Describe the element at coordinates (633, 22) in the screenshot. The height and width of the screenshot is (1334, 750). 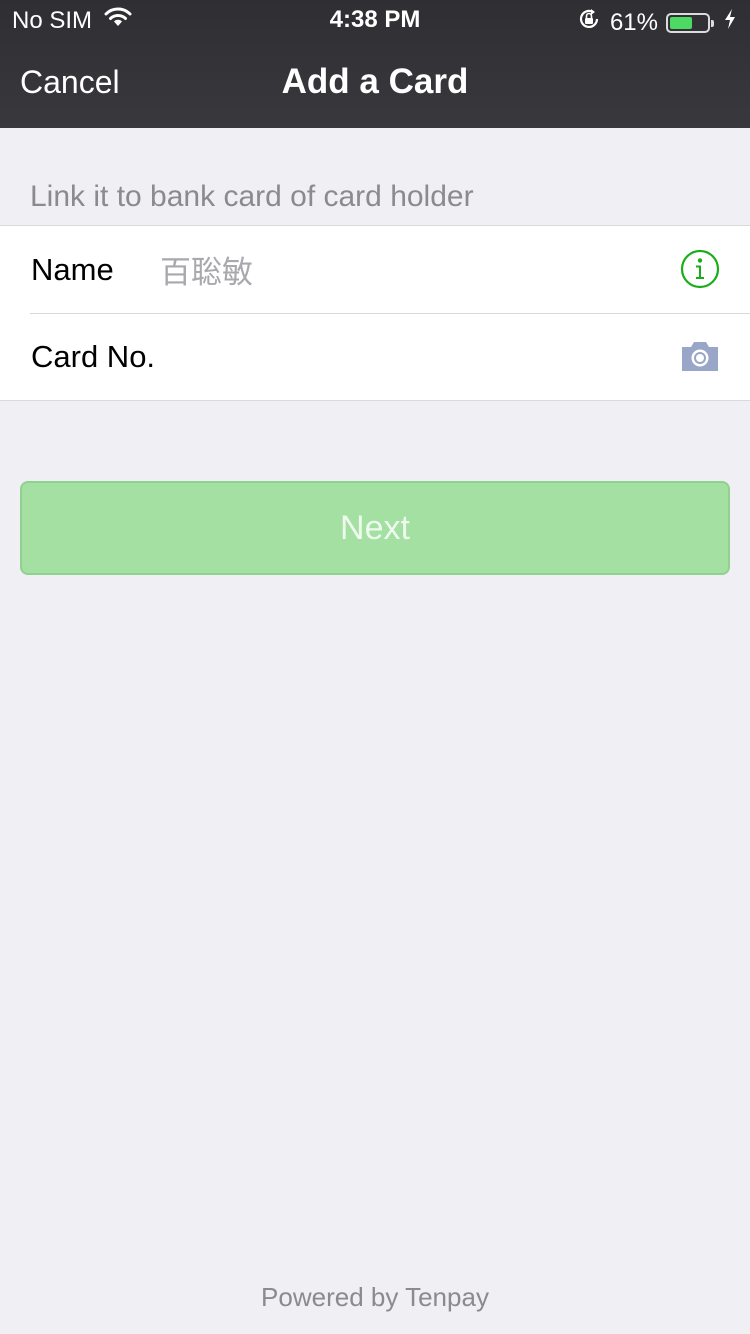
I see `battery-percent: 61%` at that location.